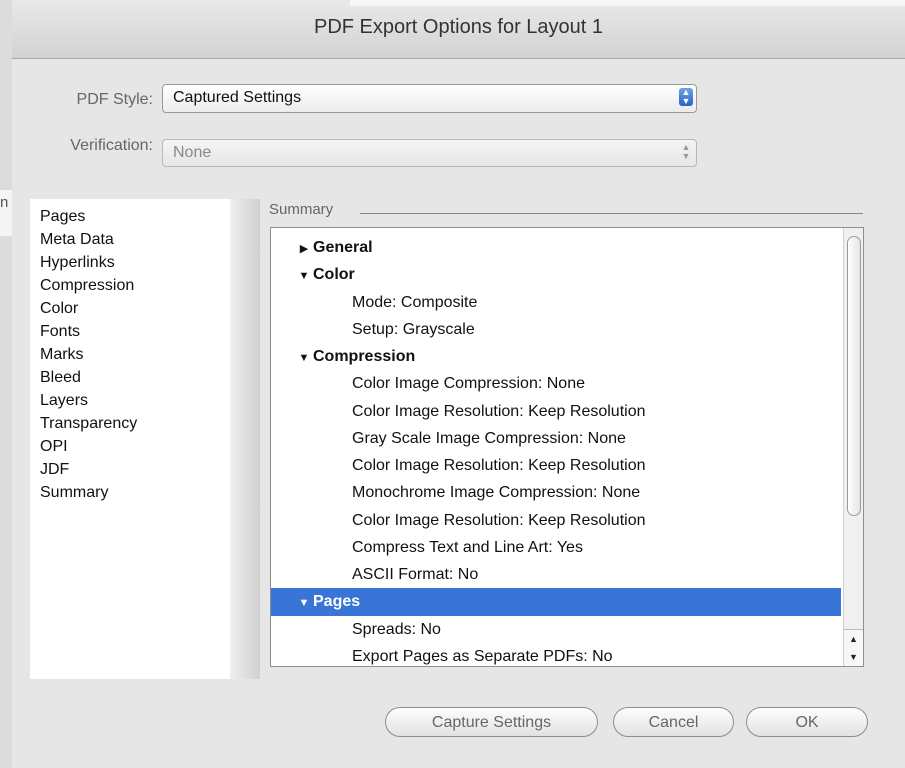  Describe the element at coordinates (4, 202) in the screenshot. I see `background-text-fragment: n` at that location.